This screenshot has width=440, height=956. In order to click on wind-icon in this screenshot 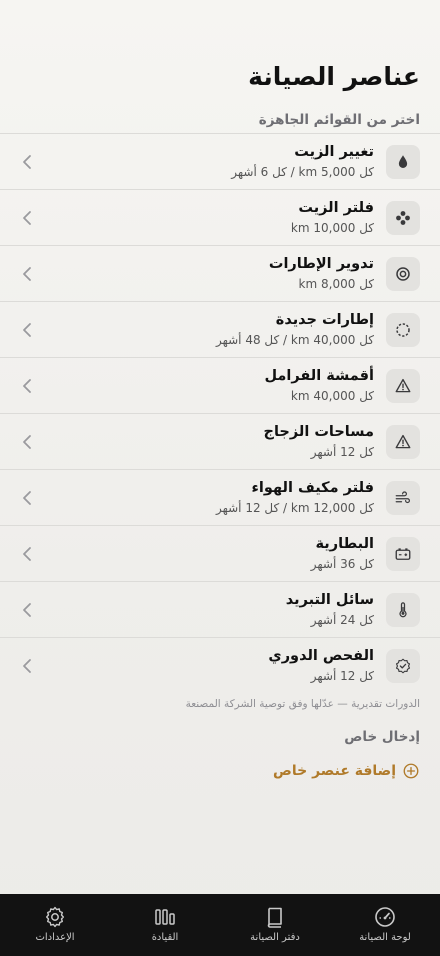, I will do `click(403, 498)`.